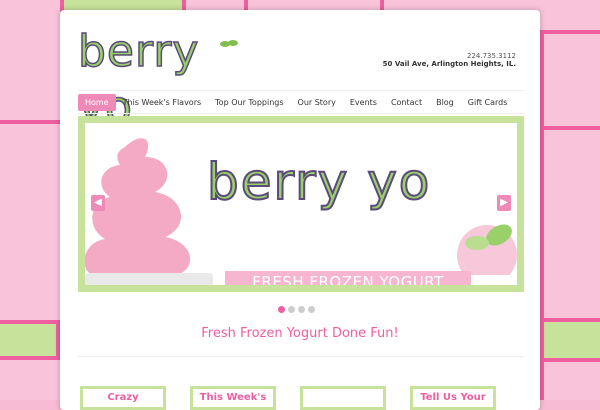  I want to click on nav-flavors: This Week's Flavors, so click(162, 102).